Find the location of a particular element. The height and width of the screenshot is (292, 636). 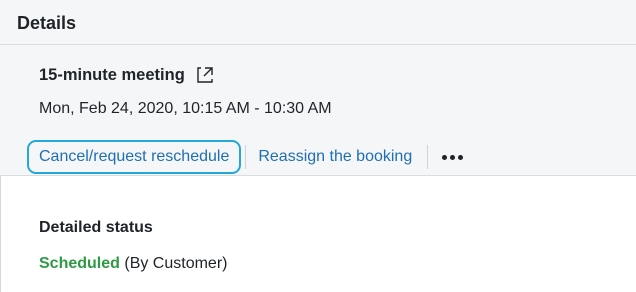

meeting-title-row: 15-minute meeting is located at coordinates (127, 75).